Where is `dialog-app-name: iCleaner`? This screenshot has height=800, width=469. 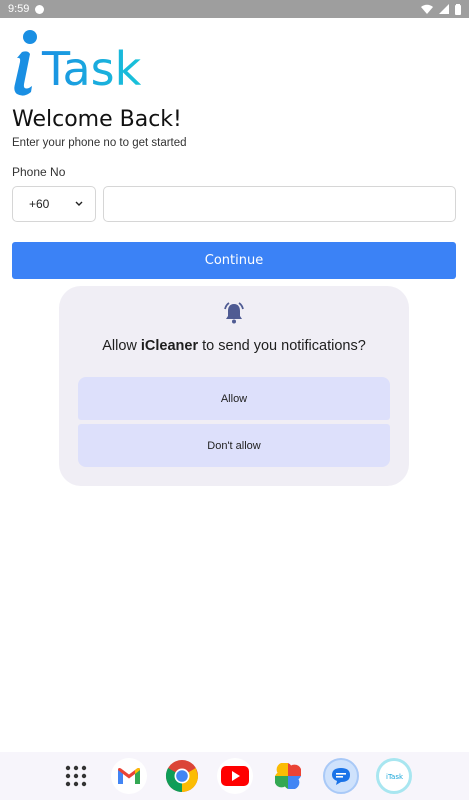
dialog-app-name: iCleaner is located at coordinates (169, 346).